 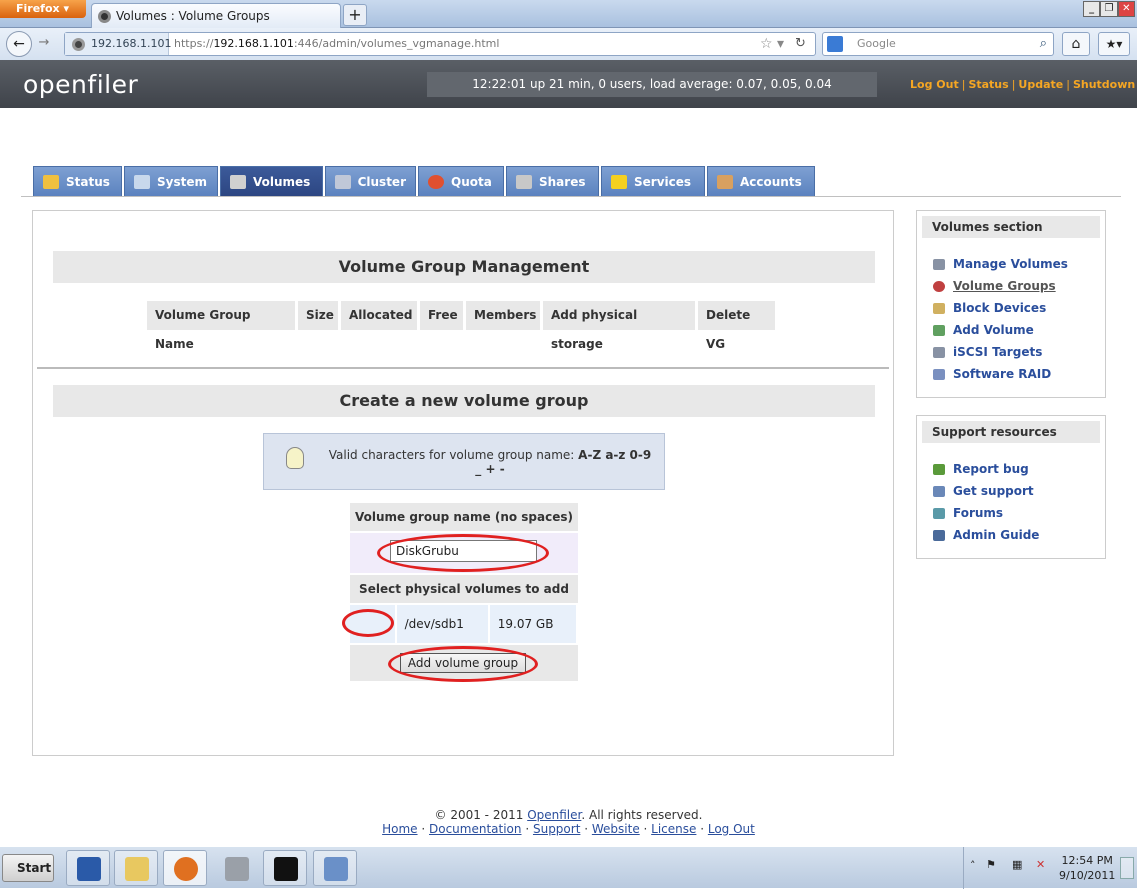 What do you see at coordinates (1011, 513) in the screenshot?
I see `sidebar-item-forums: Forums` at bounding box center [1011, 513].